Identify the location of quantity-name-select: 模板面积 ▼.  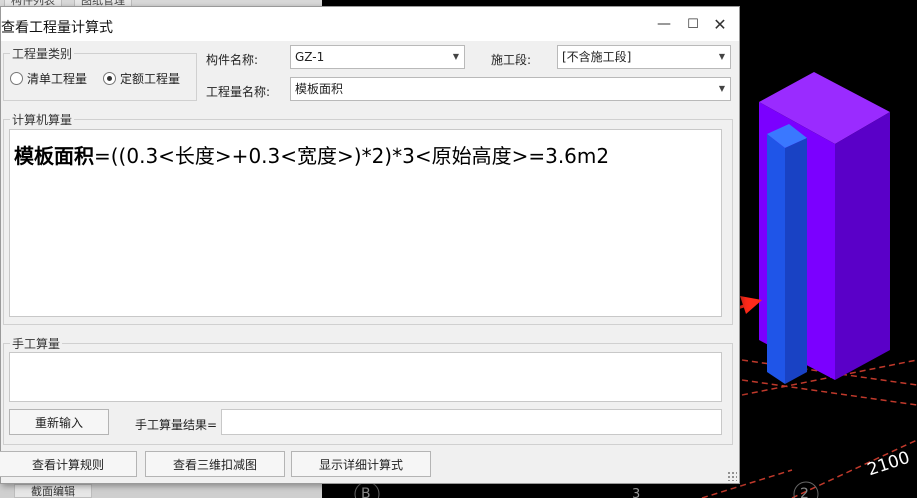
(510, 89).